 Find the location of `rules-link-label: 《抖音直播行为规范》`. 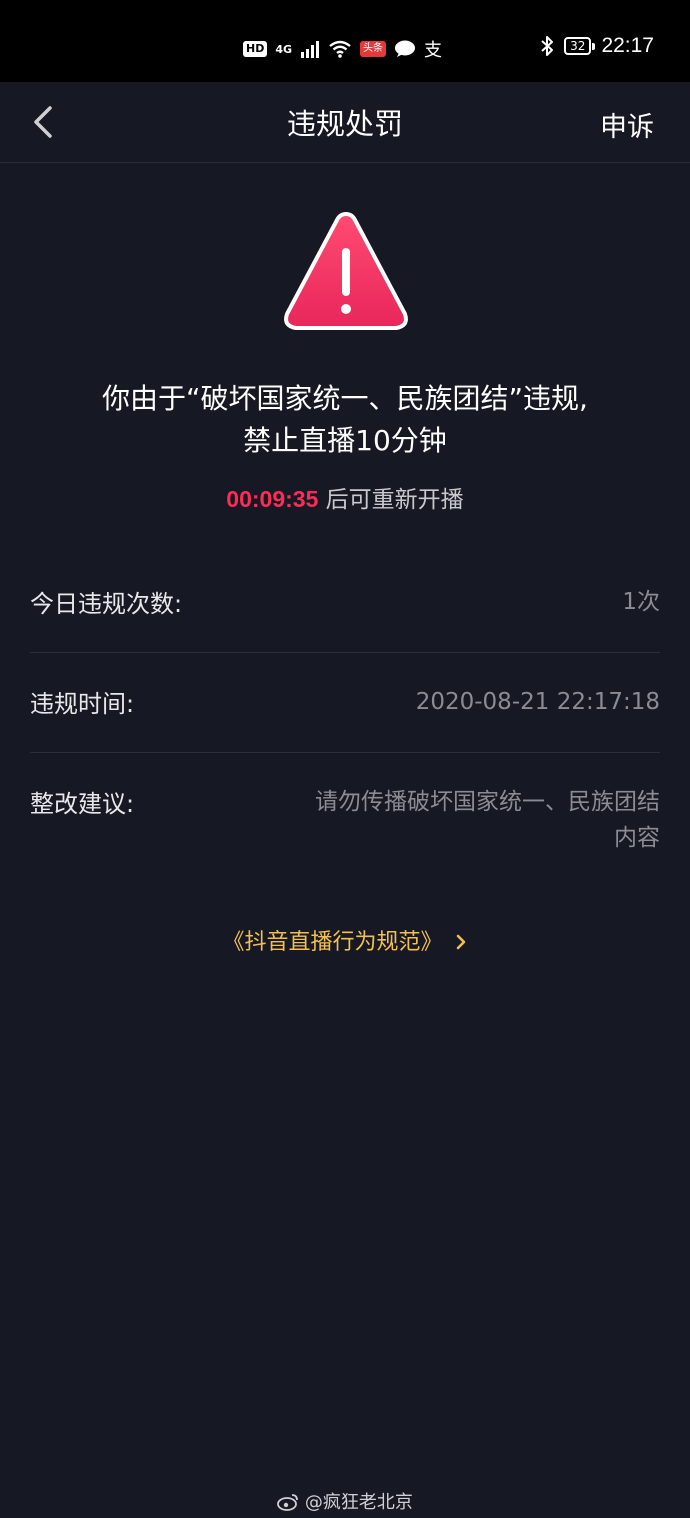

rules-link-label: 《抖音直播行为规范》 is located at coordinates (332, 942).